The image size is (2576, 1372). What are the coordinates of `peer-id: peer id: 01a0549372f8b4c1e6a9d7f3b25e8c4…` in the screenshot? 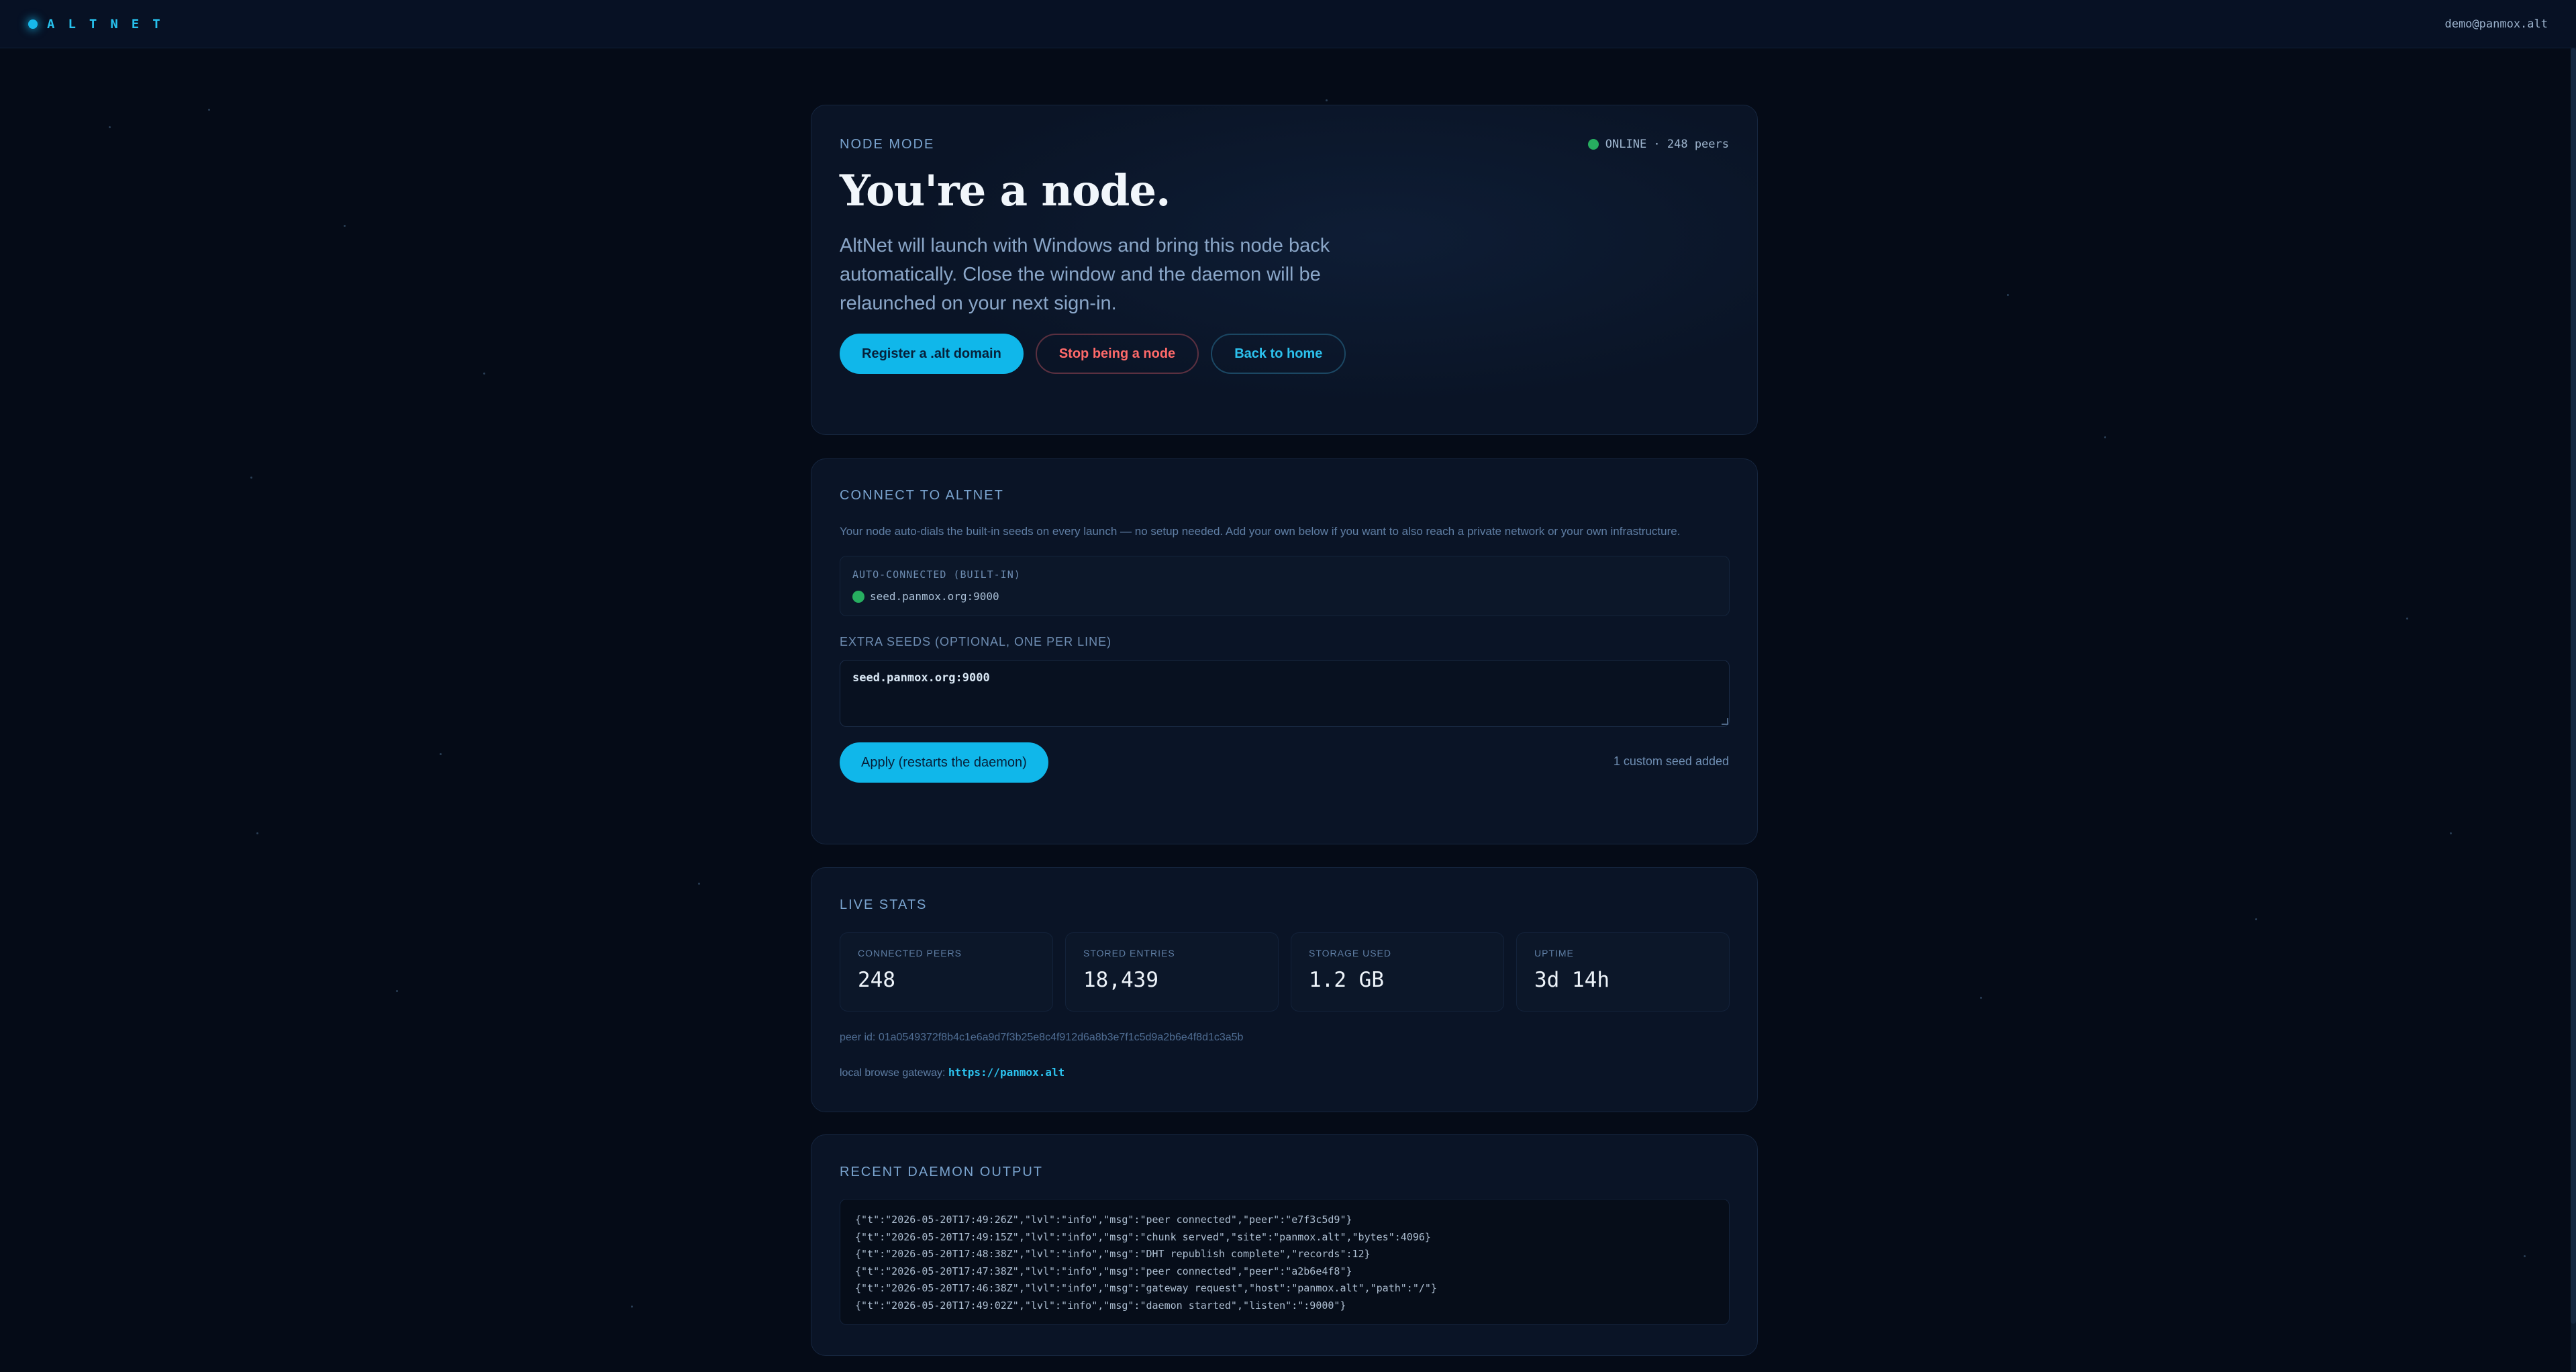 It's located at (1042, 1038).